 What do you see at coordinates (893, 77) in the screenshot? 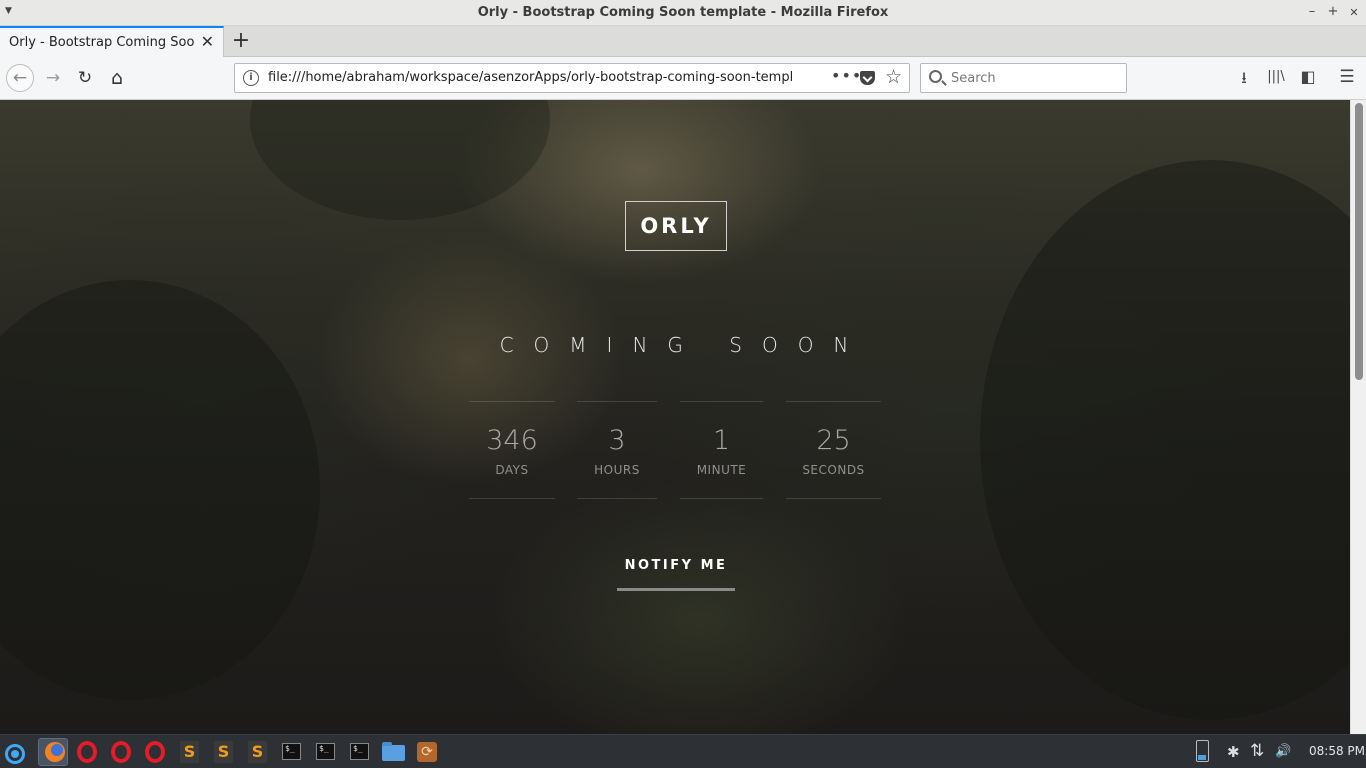
I see `bookmark-star-icon: ☆` at bounding box center [893, 77].